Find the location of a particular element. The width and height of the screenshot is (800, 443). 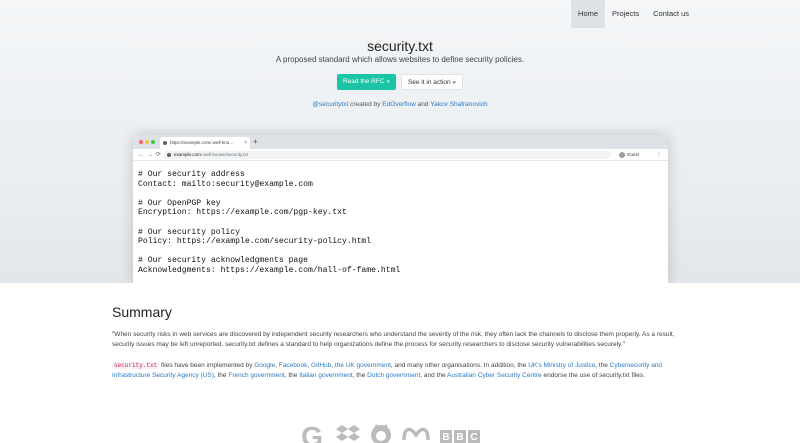

user-icon is located at coordinates (622, 155).